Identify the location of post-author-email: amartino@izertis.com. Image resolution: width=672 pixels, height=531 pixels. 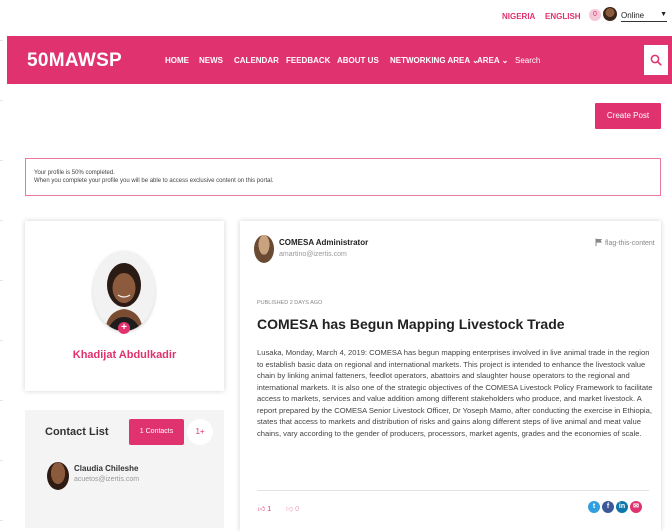
(313, 254).